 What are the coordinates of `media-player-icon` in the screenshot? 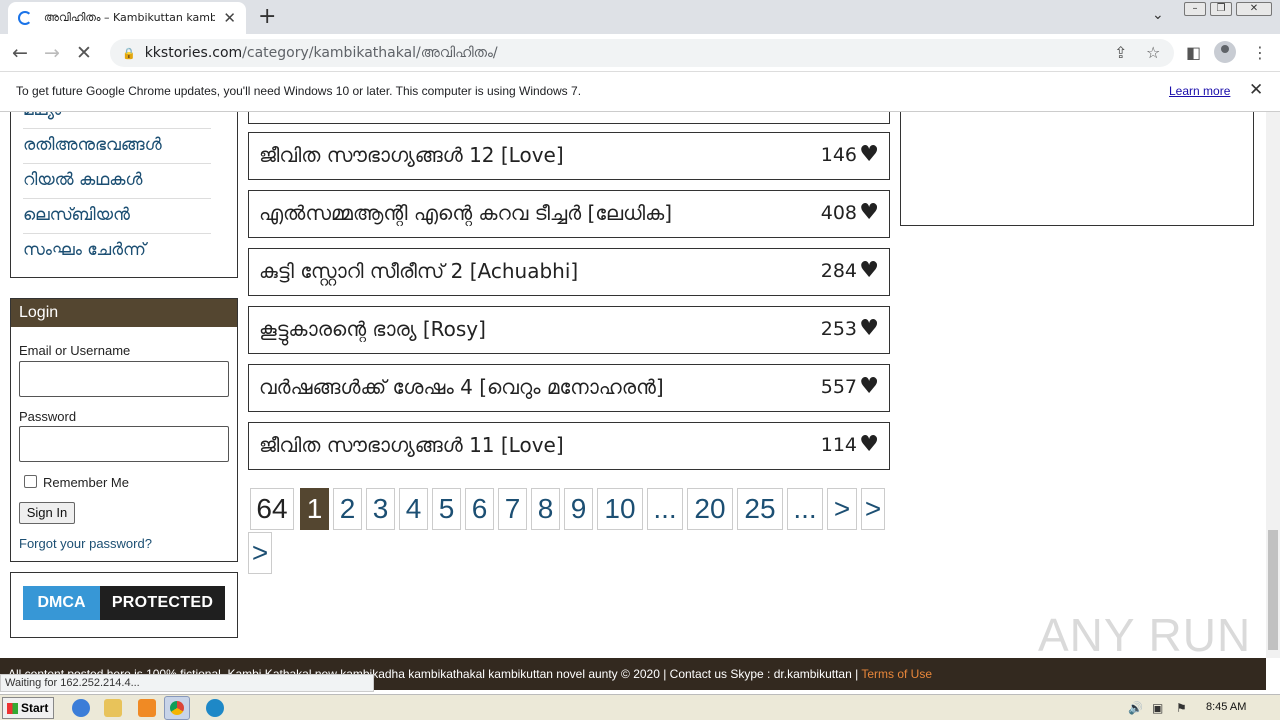 It's located at (147, 708).